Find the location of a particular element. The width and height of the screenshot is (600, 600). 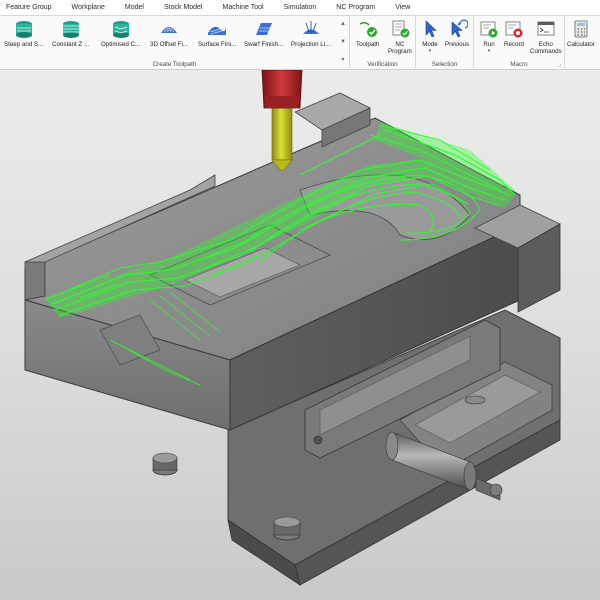

group-selection: Mode ▾ Previous Selection is located at coordinates (445, 43).